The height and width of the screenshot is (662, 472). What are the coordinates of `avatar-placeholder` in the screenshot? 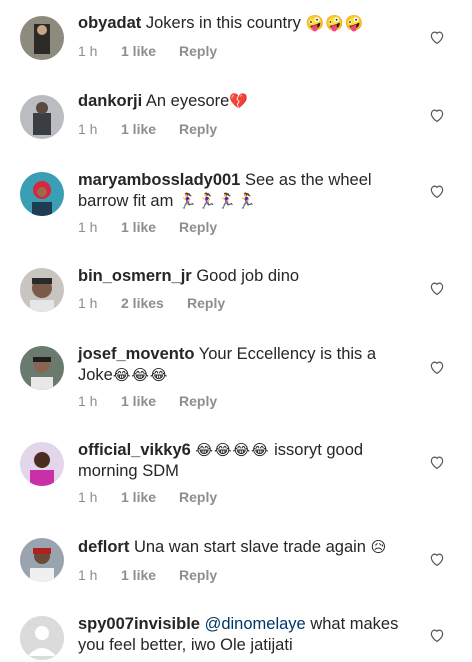 It's located at (42, 638).